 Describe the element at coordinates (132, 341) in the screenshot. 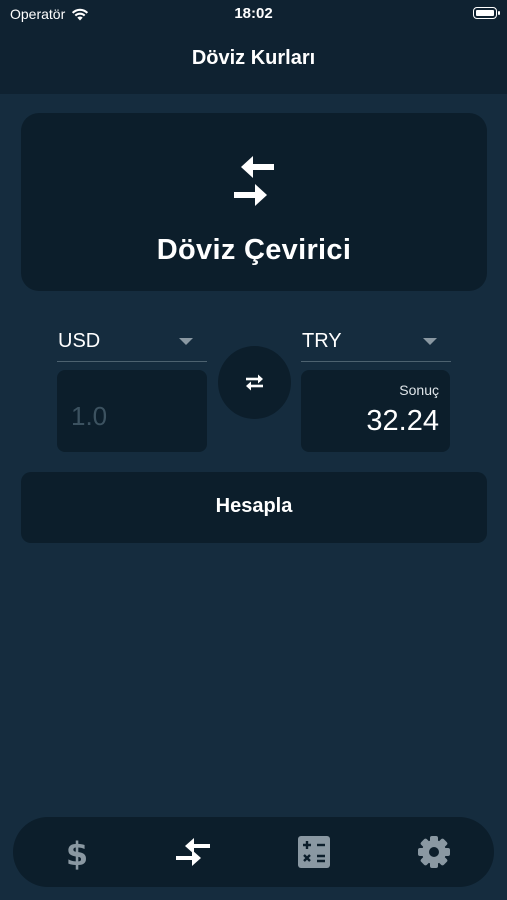

I see `from-currency-select: USD` at that location.